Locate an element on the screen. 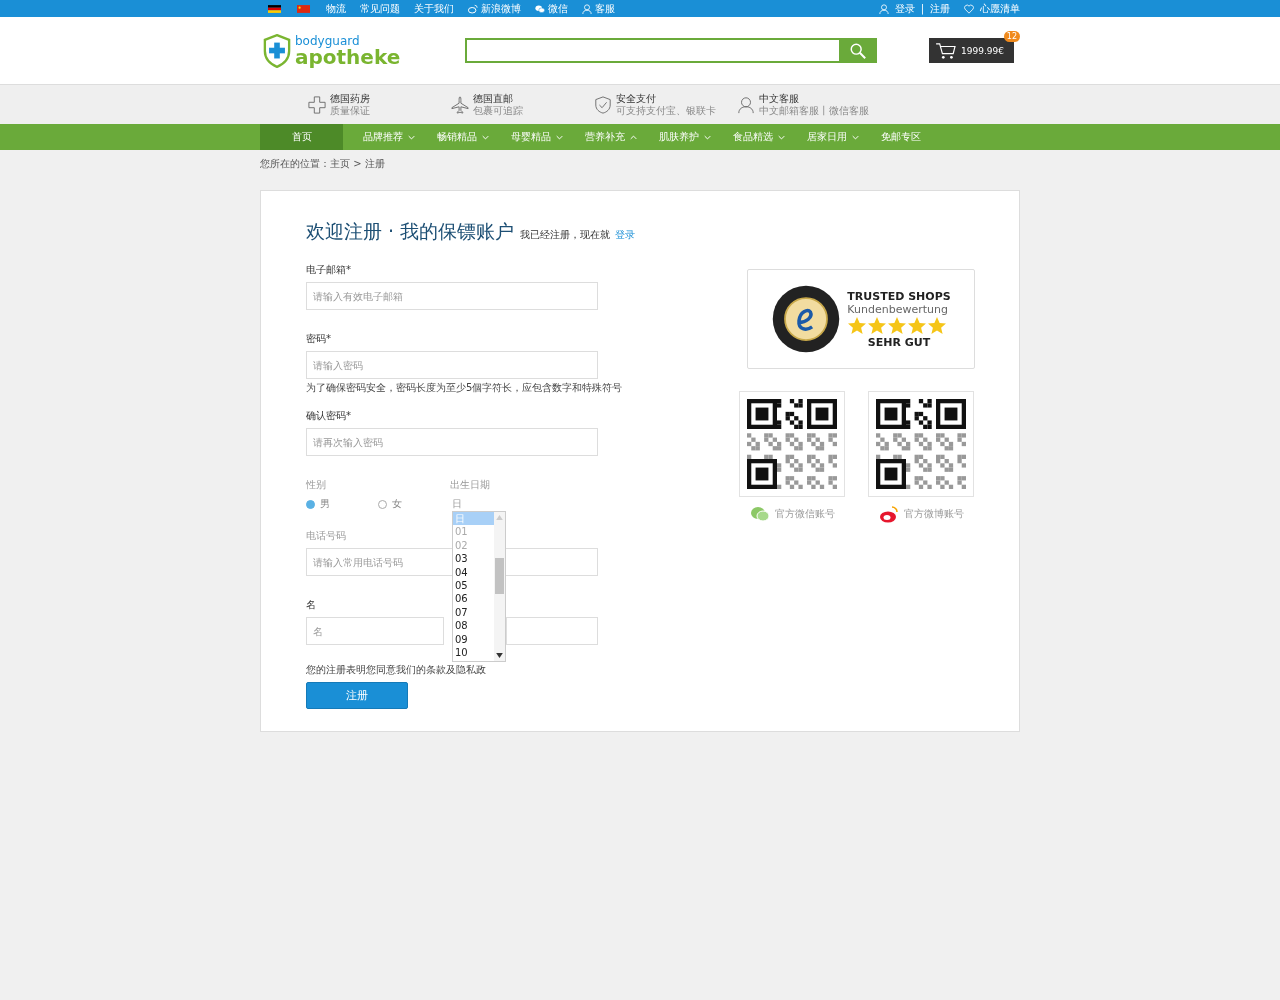 The width and height of the screenshot is (1280, 1000). field-label: 出生日期 is located at coordinates (470, 485).